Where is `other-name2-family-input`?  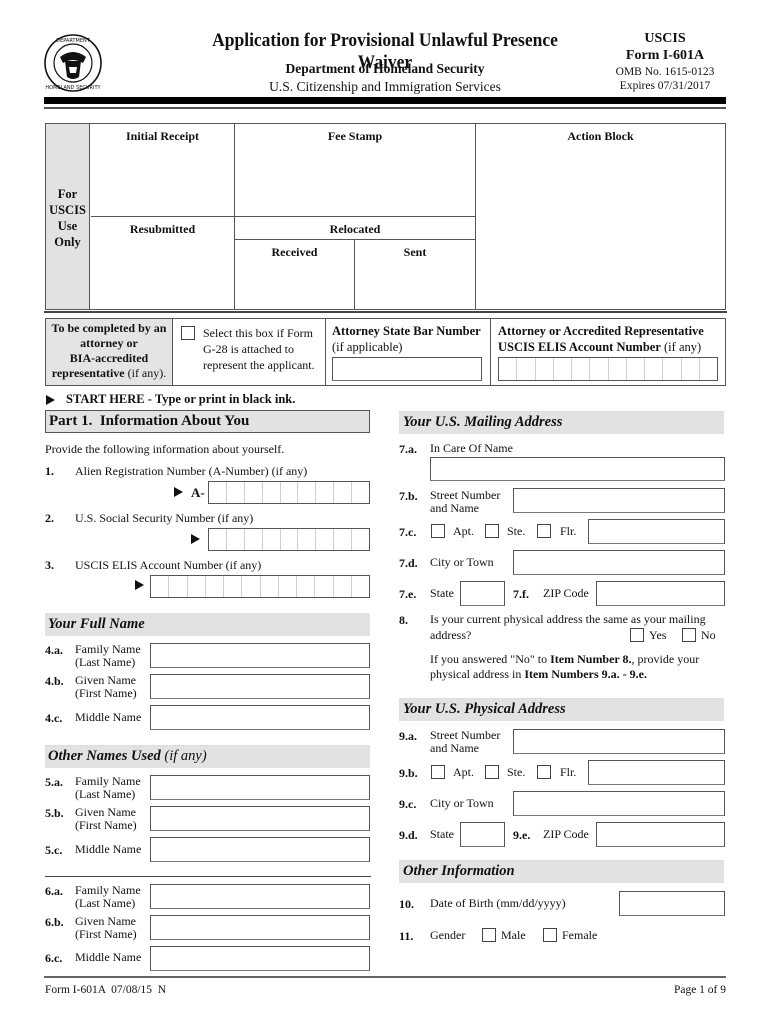
other-name2-family-input is located at coordinates (260, 896).